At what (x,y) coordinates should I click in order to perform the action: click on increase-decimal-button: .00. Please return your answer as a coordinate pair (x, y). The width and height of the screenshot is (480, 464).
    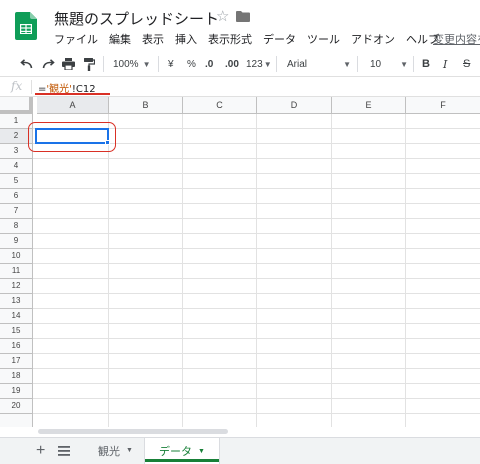
    Looking at the image, I should click on (232, 64).